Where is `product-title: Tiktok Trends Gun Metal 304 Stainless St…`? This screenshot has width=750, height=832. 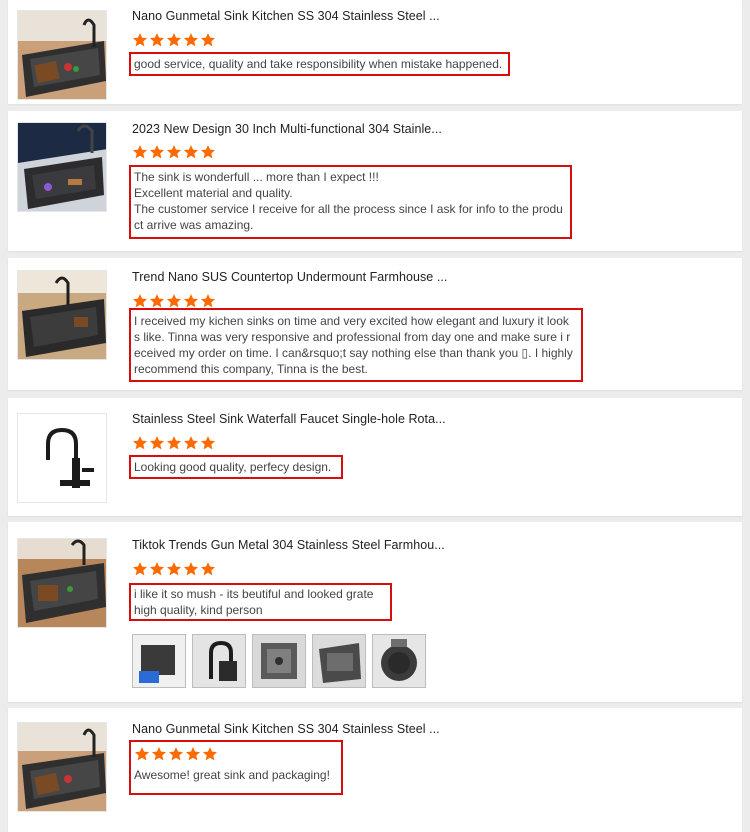 product-title: Tiktok Trends Gun Metal 304 Stainless St… is located at coordinates (288, 545).